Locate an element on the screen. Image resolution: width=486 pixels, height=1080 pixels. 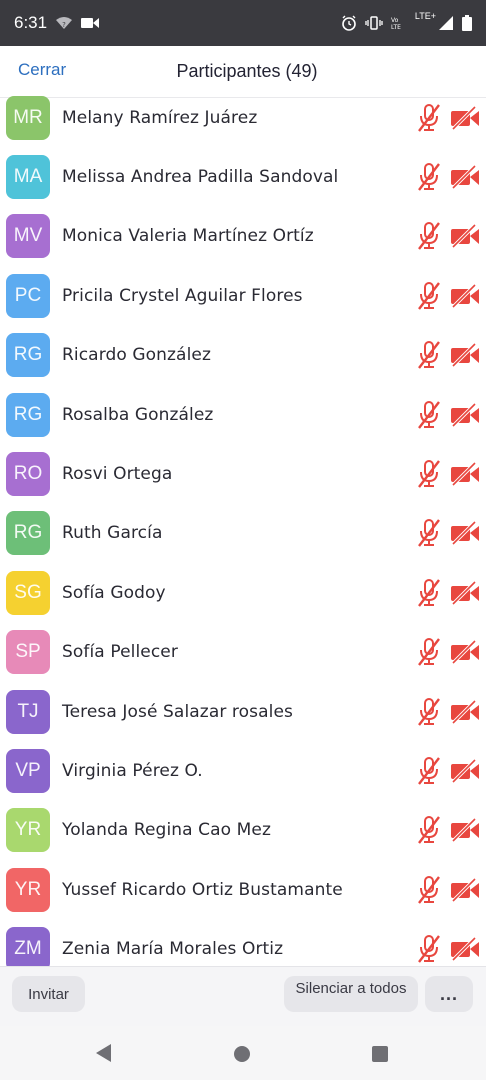
participant-row: MV Monica Valeria Martínez Ortíz is located at coordinates (243, 236).